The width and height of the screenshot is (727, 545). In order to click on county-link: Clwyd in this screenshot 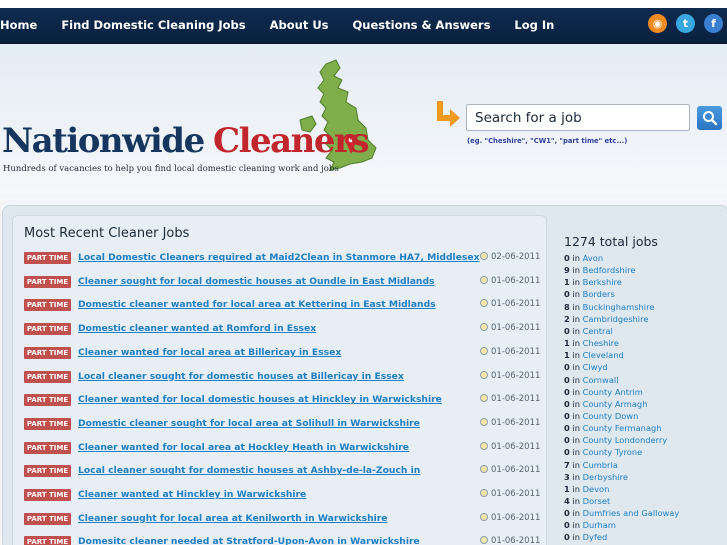, I will do `click(595, 367)`.